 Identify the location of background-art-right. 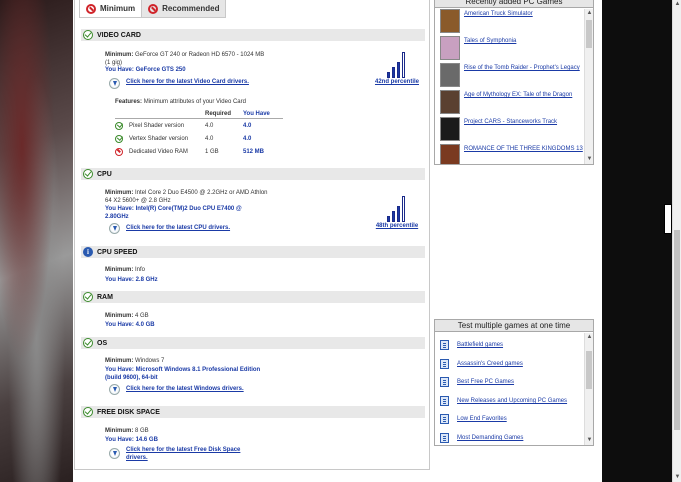
(637, 241).